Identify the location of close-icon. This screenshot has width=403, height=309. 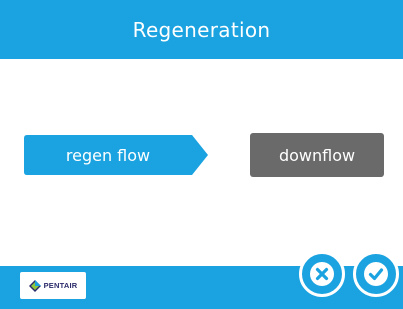
(322, 274).